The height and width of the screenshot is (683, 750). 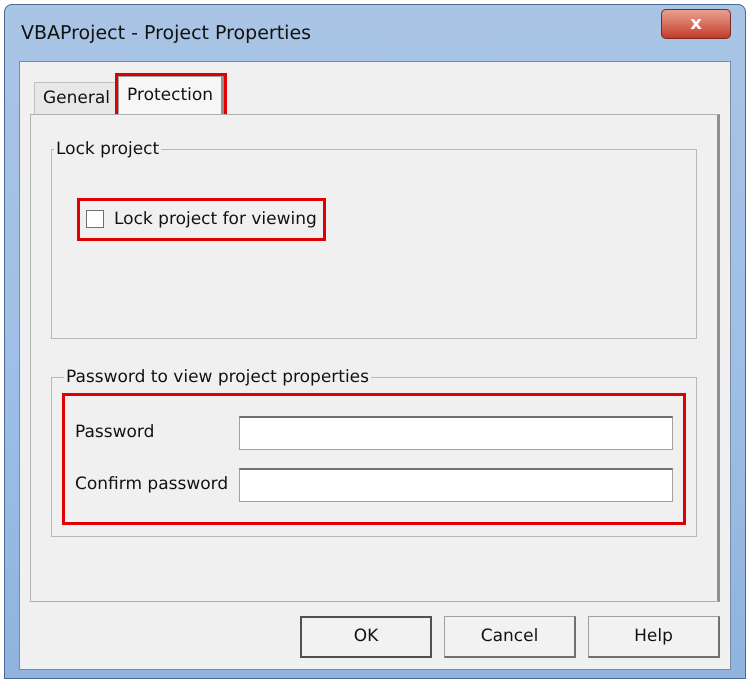 I want to click on field-label: Password, so click(x=115, y=432).